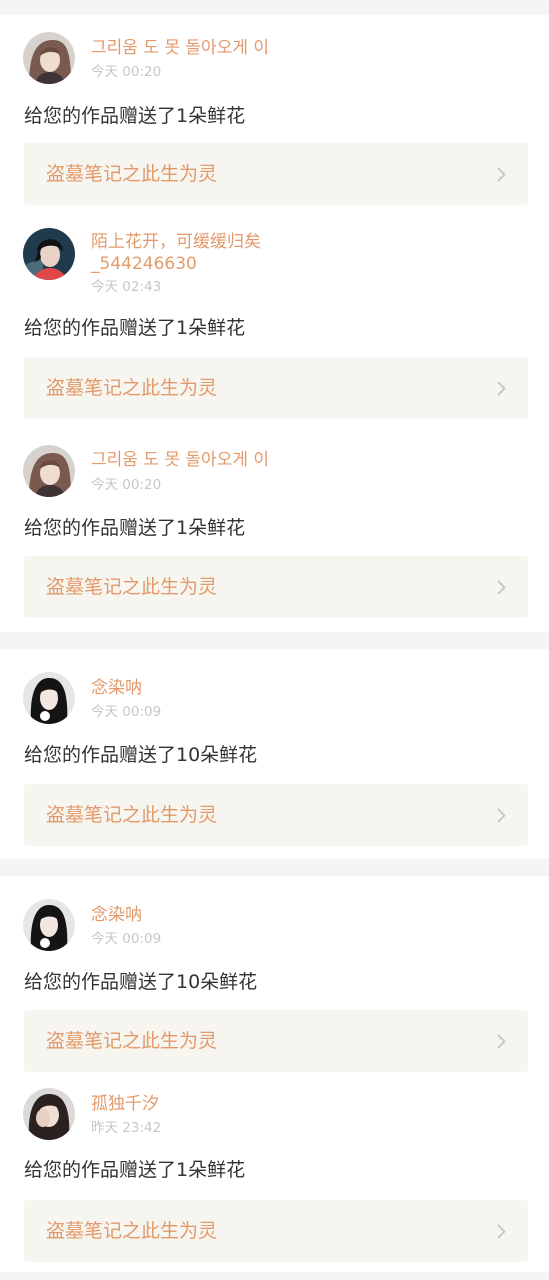  I want to click on avatar-girl-hand-face-icon, so click(49, 1114).